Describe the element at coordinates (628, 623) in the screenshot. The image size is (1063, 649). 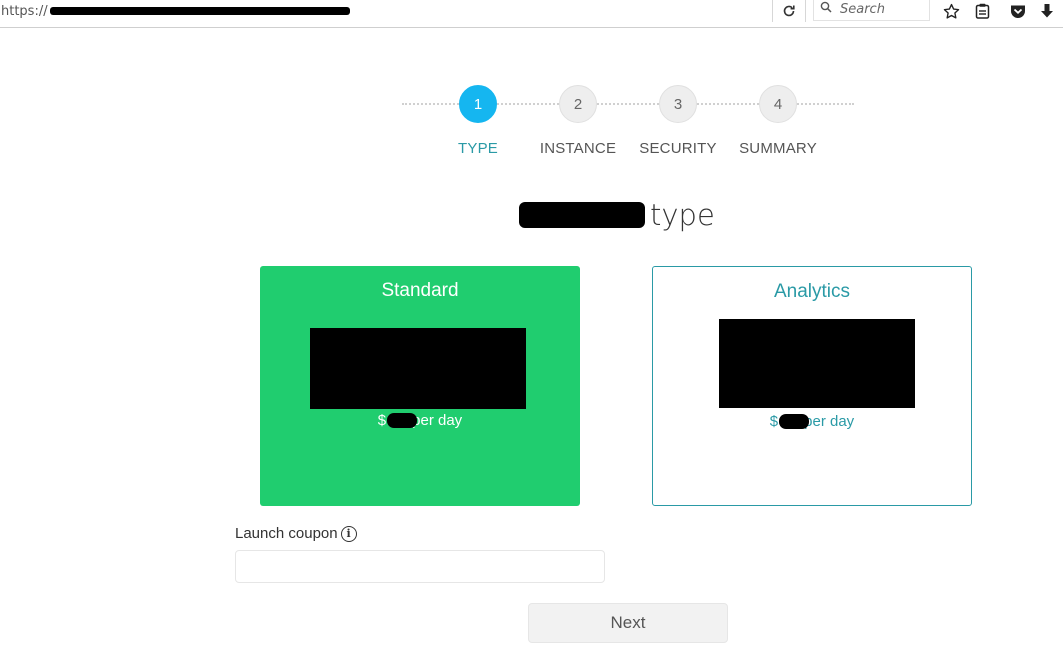
I see `next-button: Next` at that location.